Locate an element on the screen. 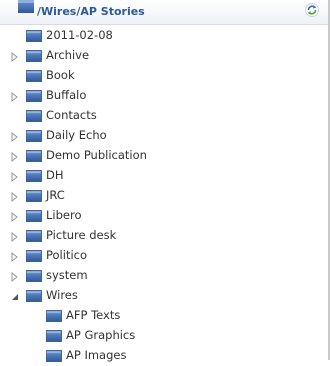 This screenshot has height=366, width=330. refresh-icon is located at coordinates (312, 10).